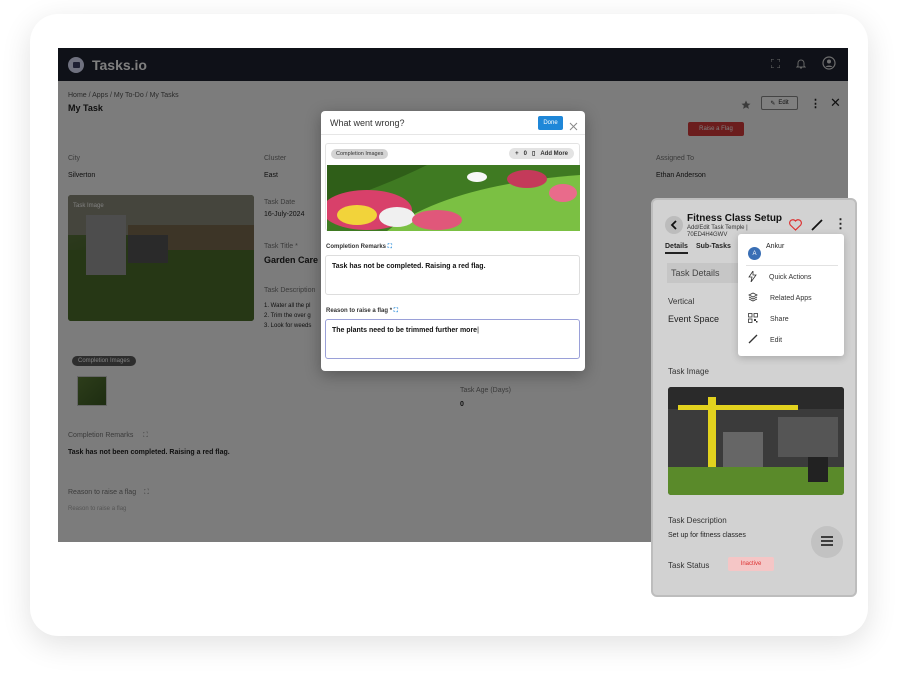 This screenshot has width=897, height=679. Describe the element at coordinates (768, 319) in the screenshot. I see `menu-item-share: Share` at that location.